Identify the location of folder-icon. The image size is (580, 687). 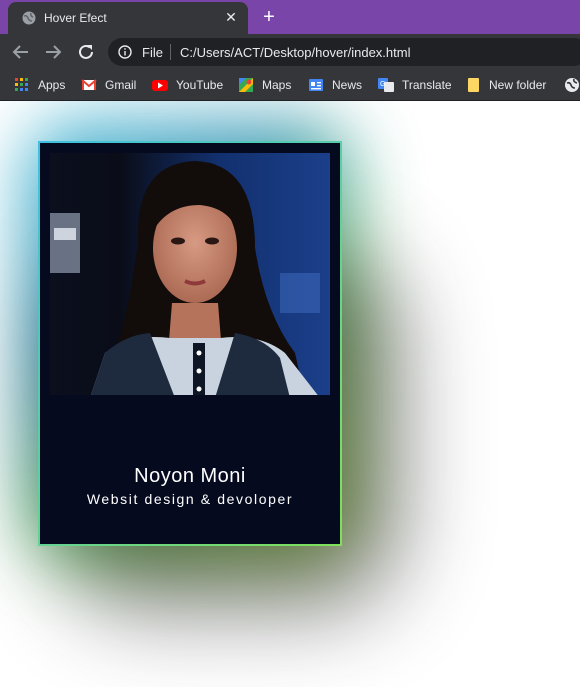
(473, 85).